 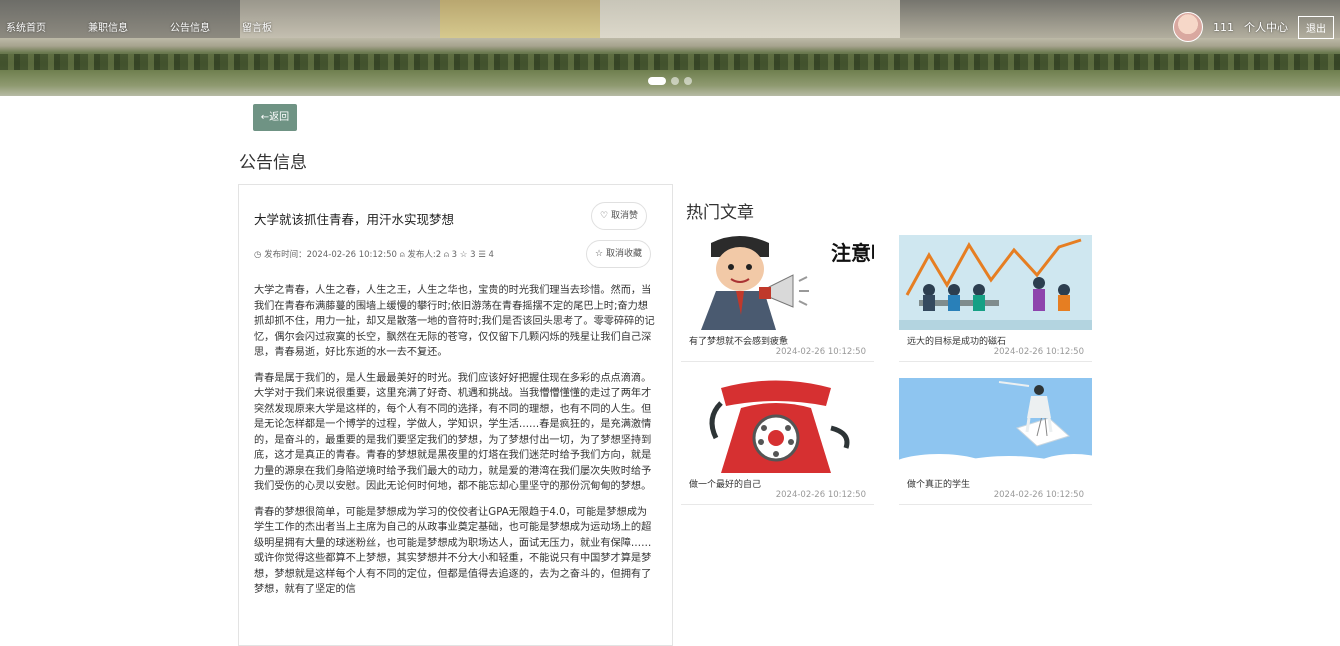 What do you see at coordinates (725, 485) in the screenshot?
I see `hot-article-title: 做一个最好的自己` at bounding box center [725, 485].